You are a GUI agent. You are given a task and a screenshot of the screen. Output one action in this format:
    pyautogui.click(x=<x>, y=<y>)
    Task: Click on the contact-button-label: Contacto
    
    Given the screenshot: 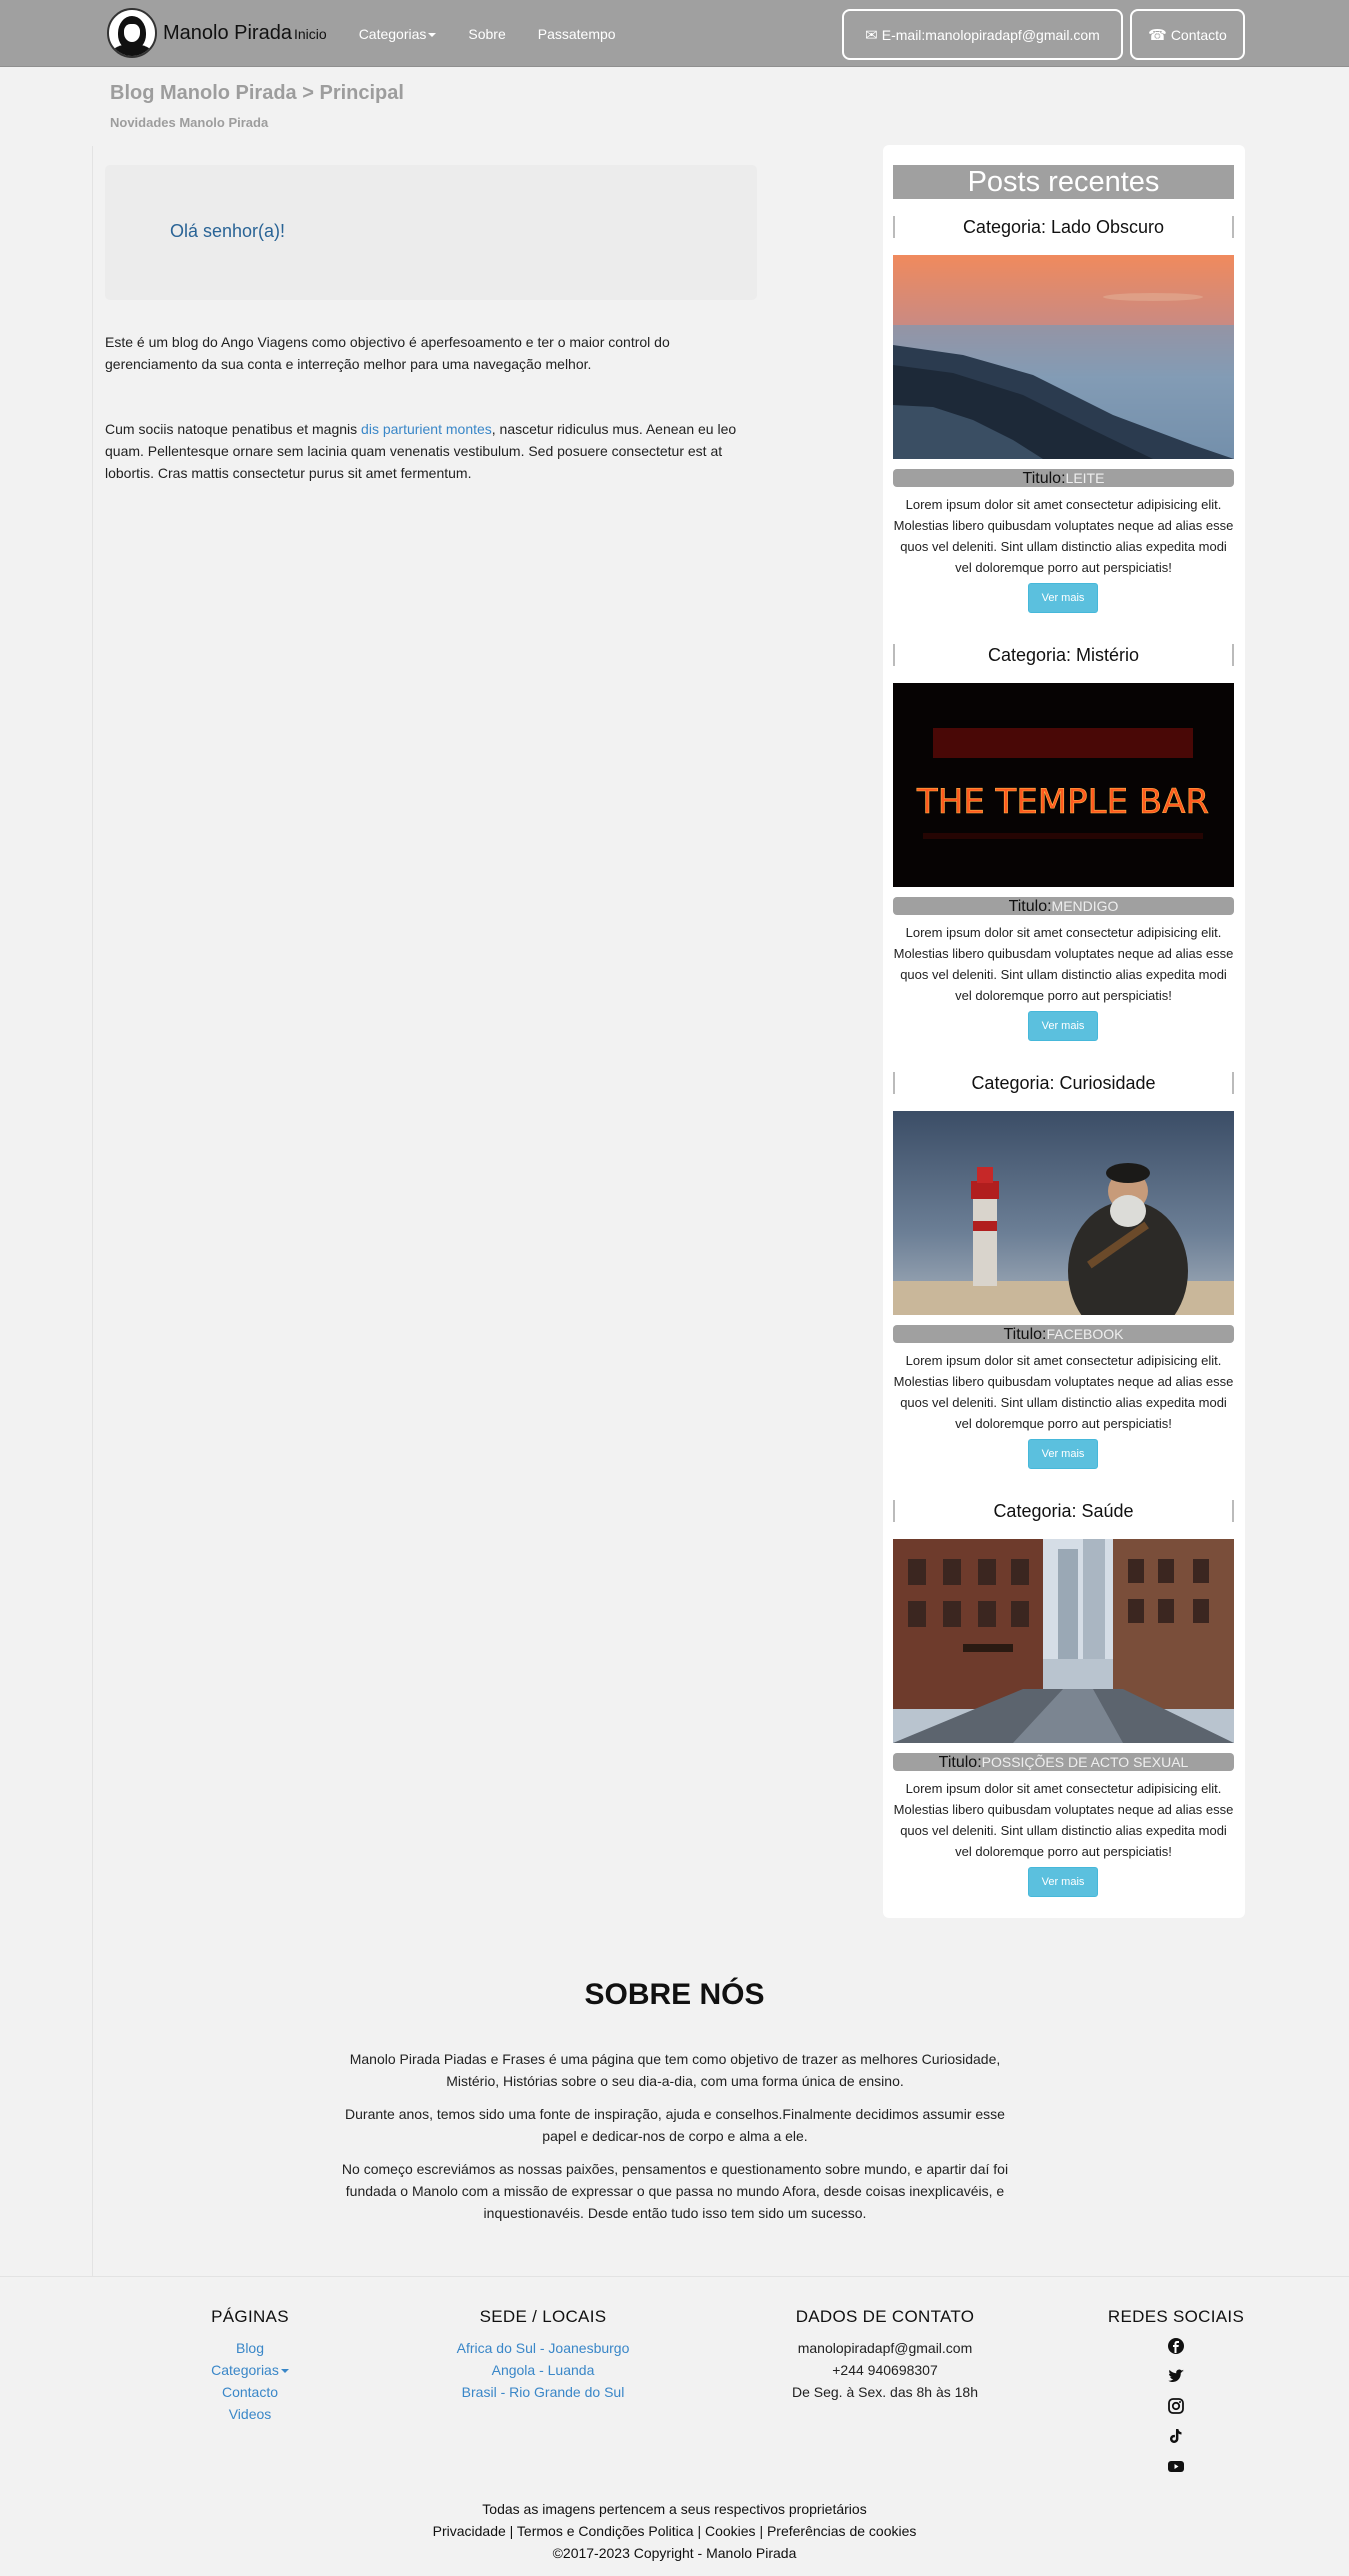 What is the action you would take?
    pyautogui.click(x=1198, y=34)
    